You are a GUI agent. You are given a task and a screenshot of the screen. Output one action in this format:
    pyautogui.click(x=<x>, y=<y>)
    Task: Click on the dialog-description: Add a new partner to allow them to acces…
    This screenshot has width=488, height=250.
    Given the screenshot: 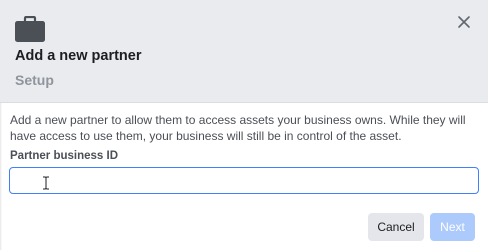 What is the action you would take?
    pyautogui.click(x=238, y=128)
    